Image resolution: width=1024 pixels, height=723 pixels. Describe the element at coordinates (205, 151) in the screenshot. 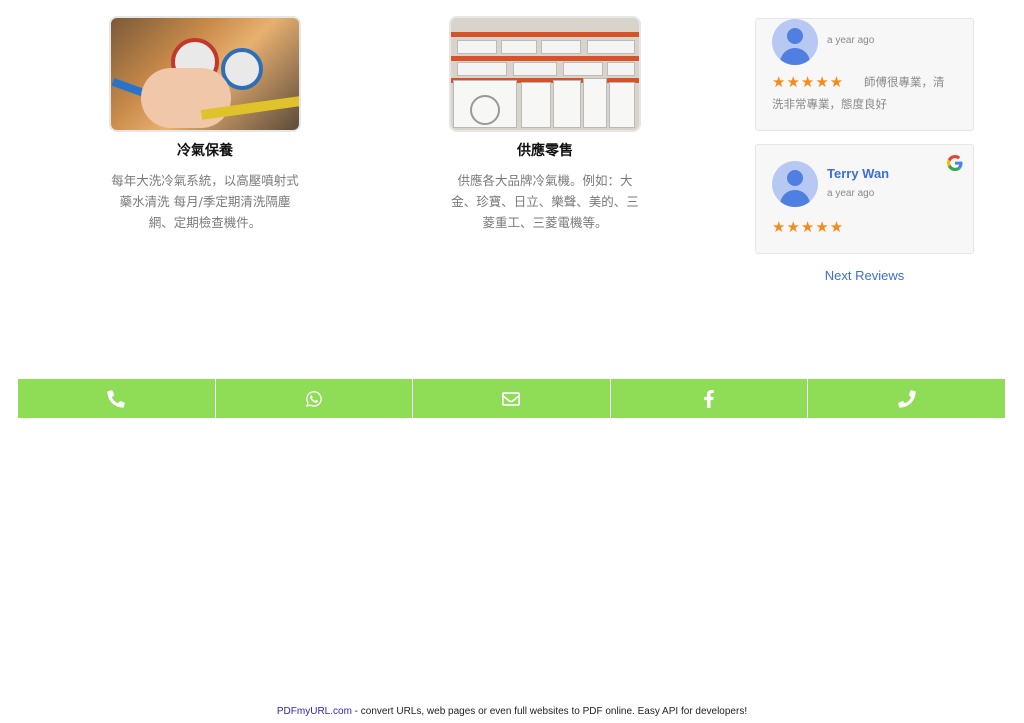

I see `service-title: 冷氣保養` at that location.